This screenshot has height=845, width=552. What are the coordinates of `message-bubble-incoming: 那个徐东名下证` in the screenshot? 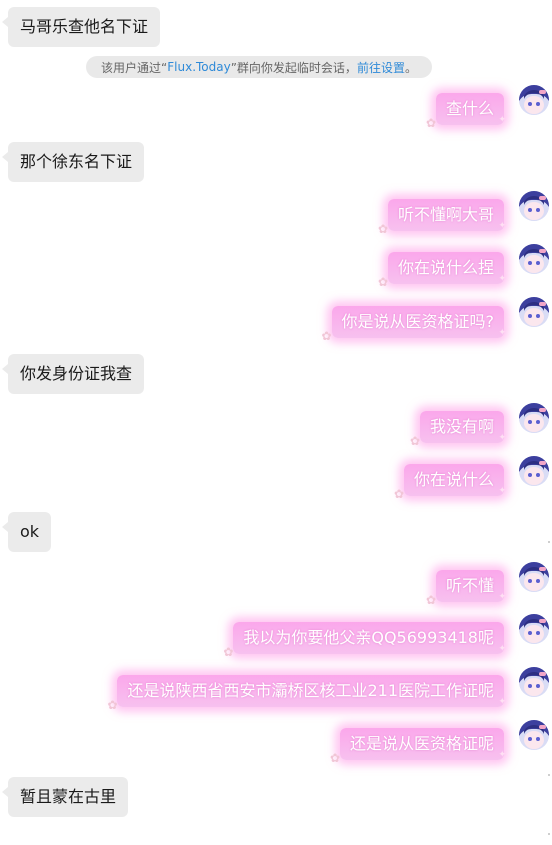 It's located at (73, 162).